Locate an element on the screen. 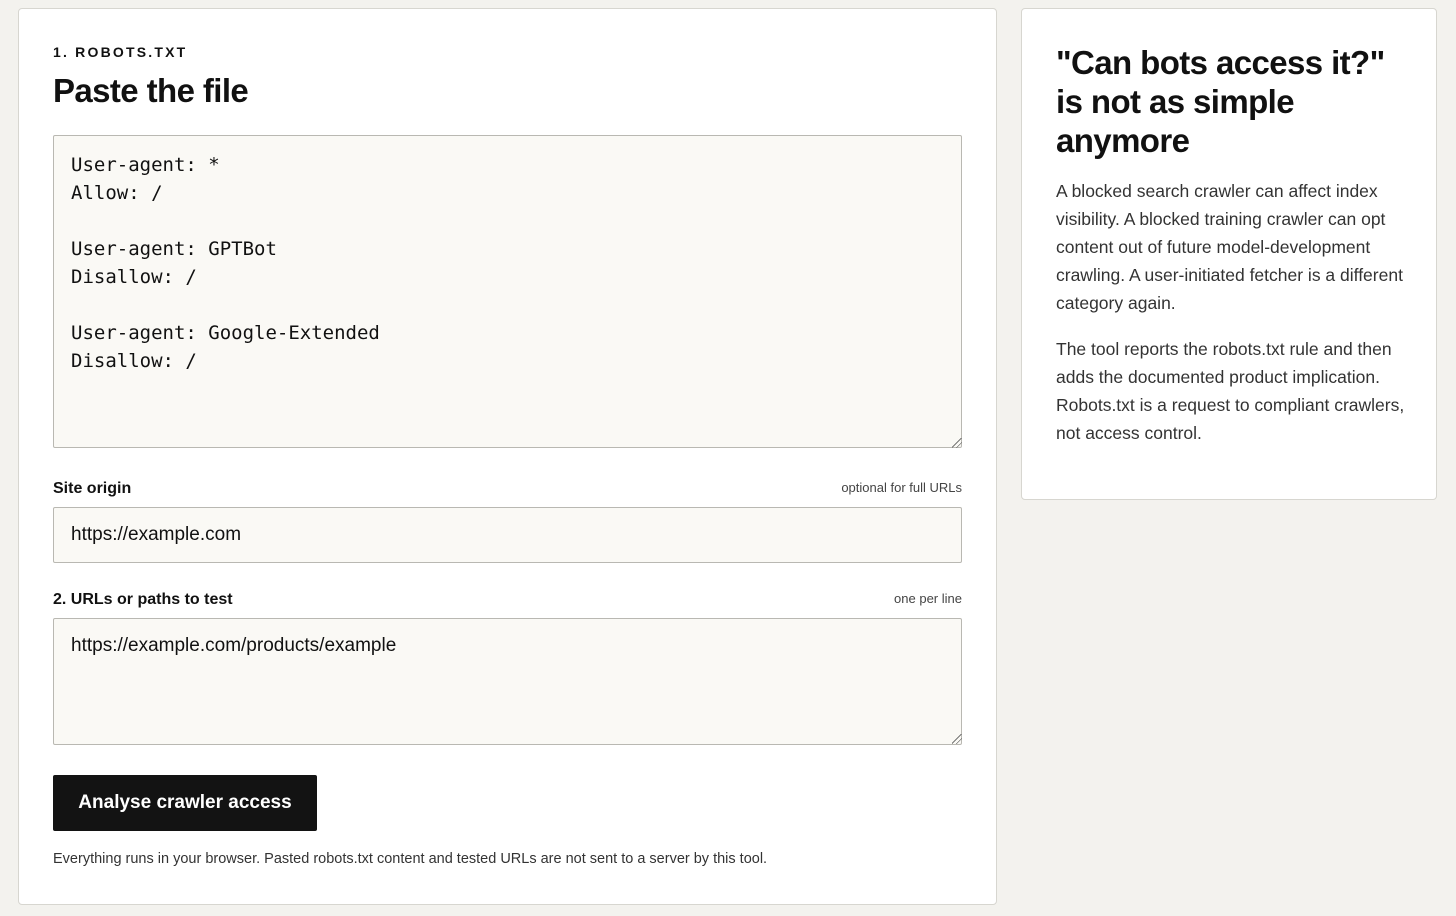 The image size is (1456, 916). site-origin-input is located at coordinates (507, 535).